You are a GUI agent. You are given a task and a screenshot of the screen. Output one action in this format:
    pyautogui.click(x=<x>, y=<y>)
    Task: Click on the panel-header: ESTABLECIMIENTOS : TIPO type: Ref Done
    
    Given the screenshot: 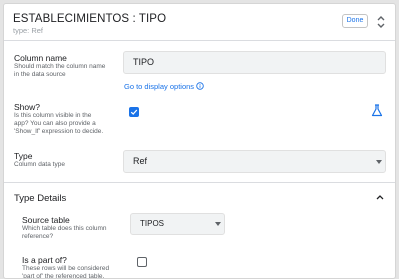 What is the action you would take?
    pyautogui.click(x=199, y=22)
    